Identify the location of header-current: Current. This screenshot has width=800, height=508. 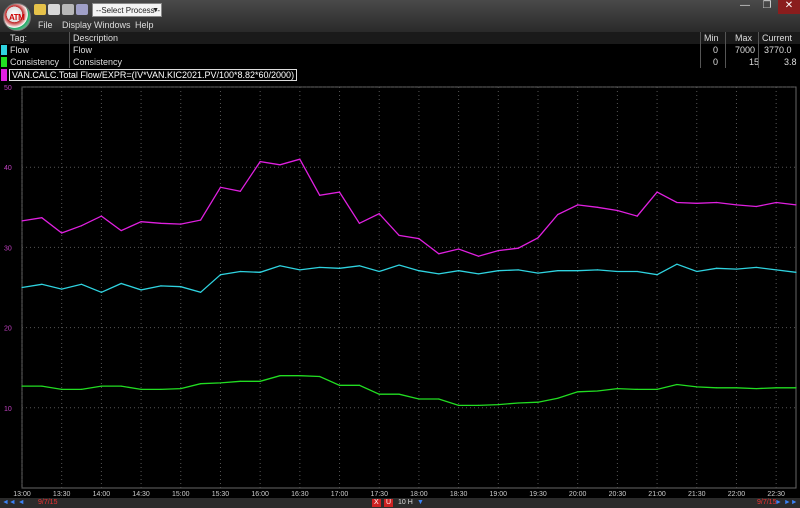
(777, 38).